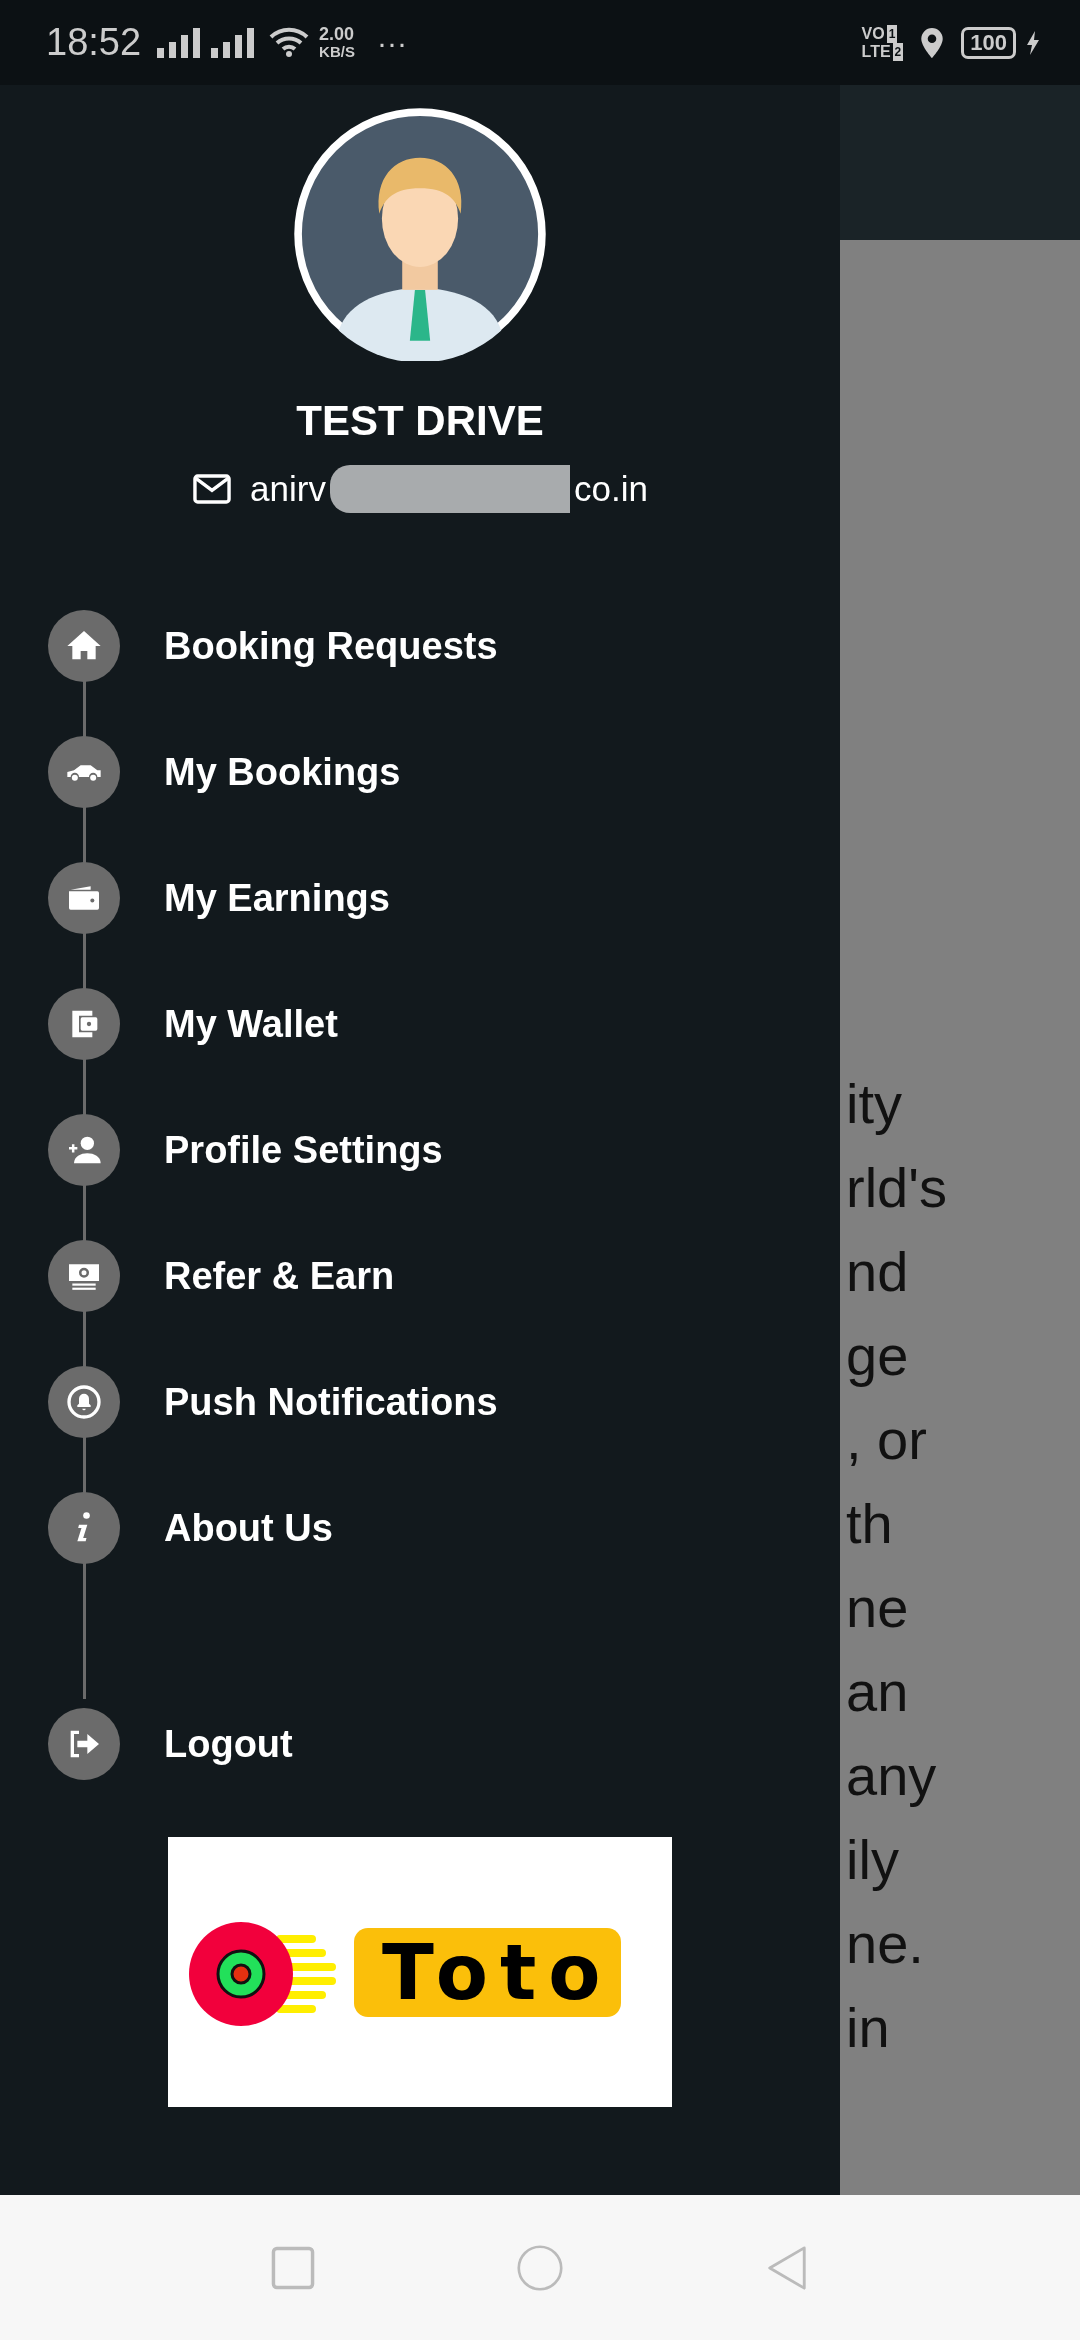 The width and height of the screenshot is (1080, 2340). Describe the element at coordinates (873, 33) in the screenshot. I see `volte-label: VO` at that location.